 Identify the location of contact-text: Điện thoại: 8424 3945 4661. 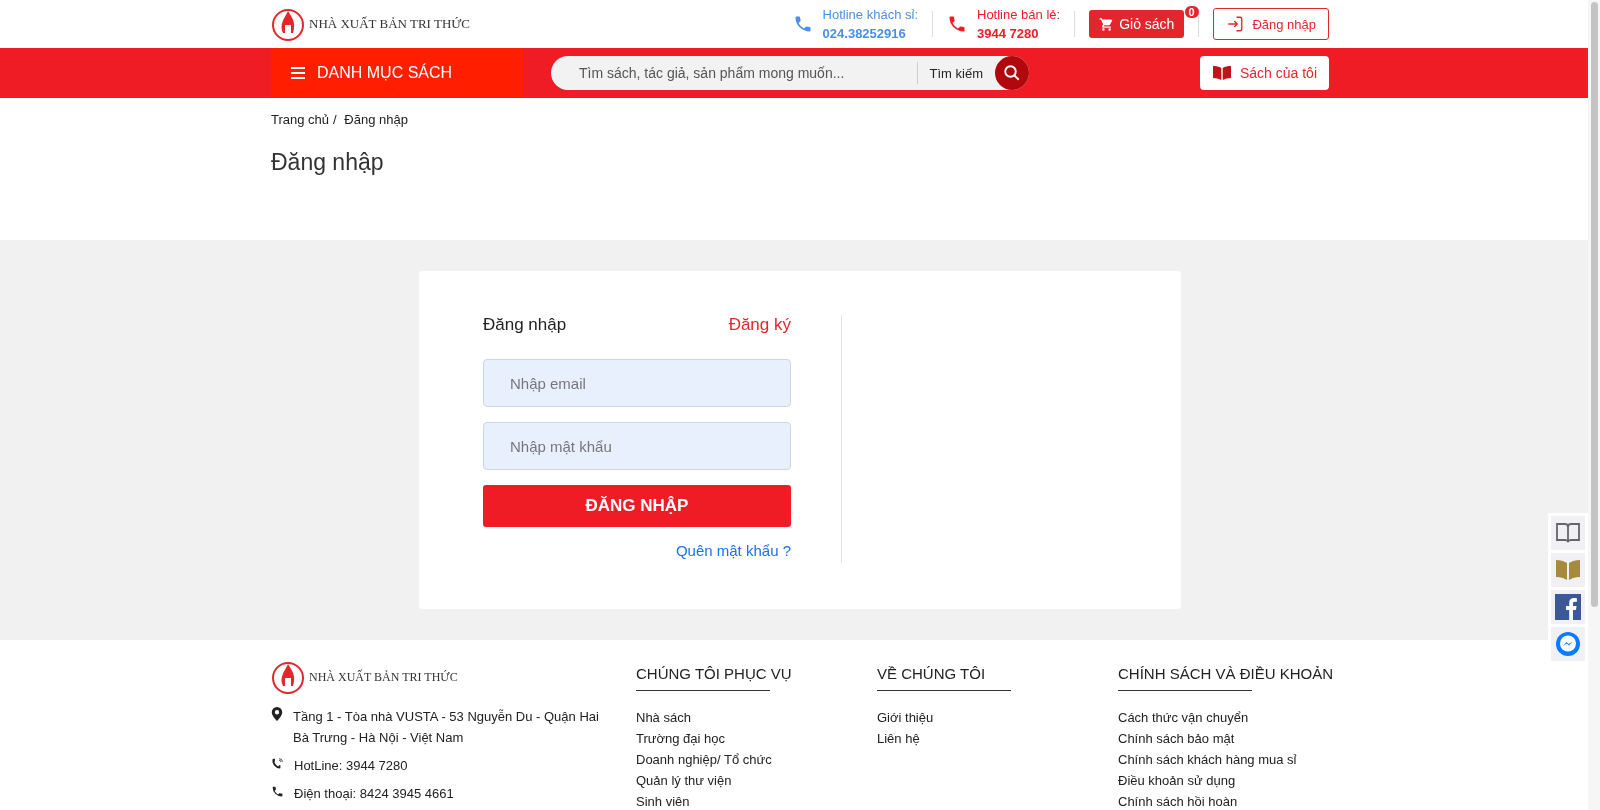
(374, 794).